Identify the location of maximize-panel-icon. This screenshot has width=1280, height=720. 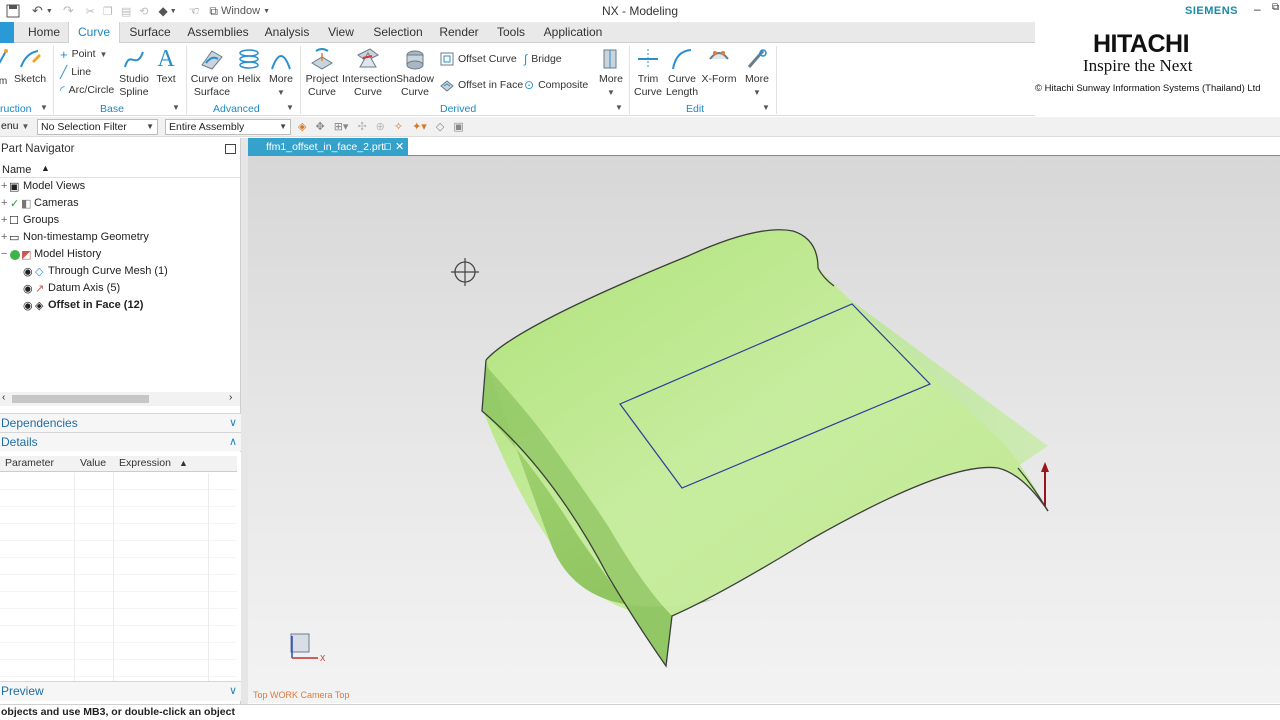
(230, 149).